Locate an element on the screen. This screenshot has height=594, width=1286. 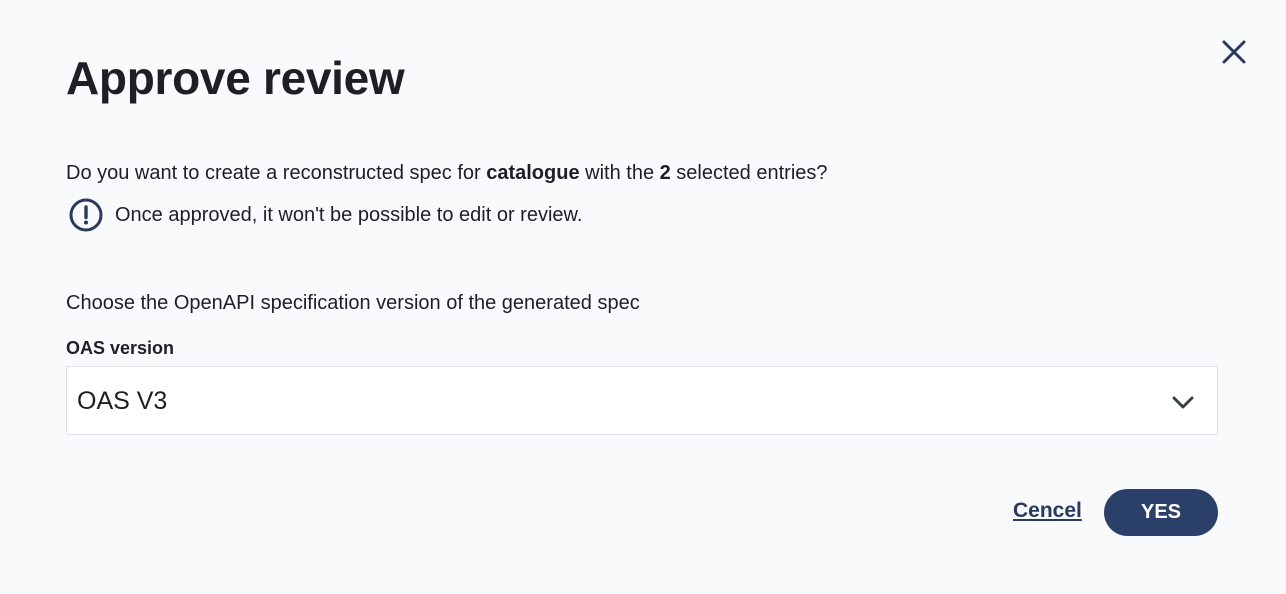
dialog-title: Approve review is located at coordinates (235, 78).